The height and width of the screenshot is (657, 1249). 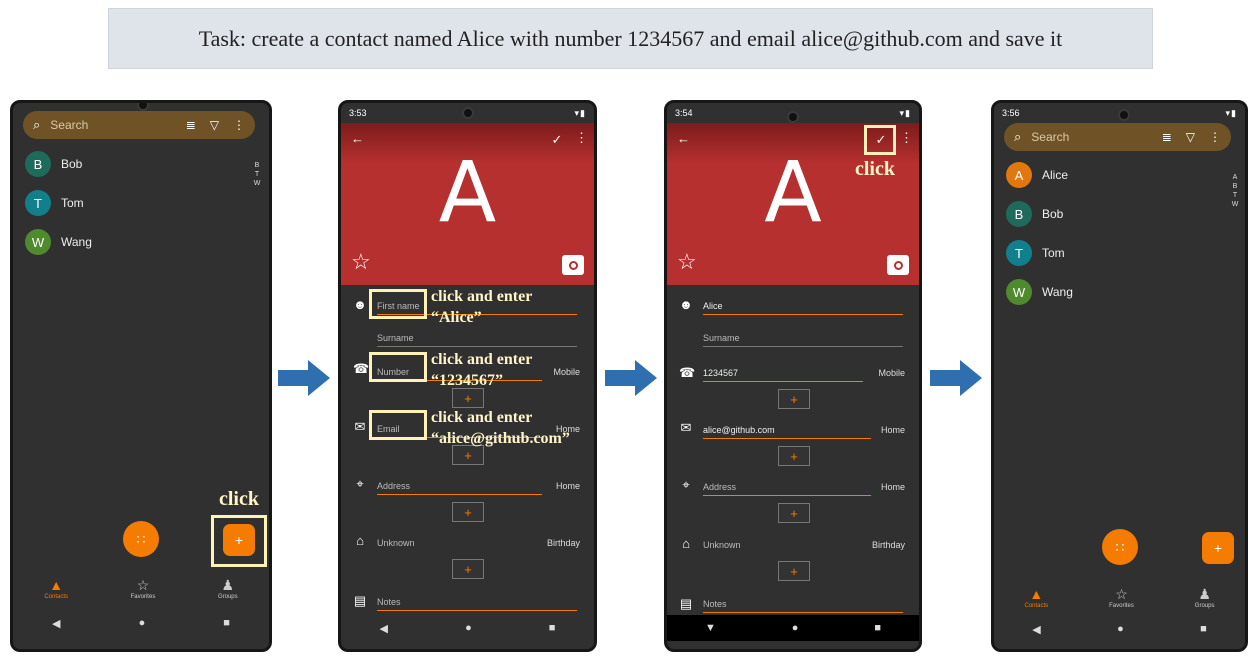 I want to click on add-contact-button: +, so click(x=1218, y=548).